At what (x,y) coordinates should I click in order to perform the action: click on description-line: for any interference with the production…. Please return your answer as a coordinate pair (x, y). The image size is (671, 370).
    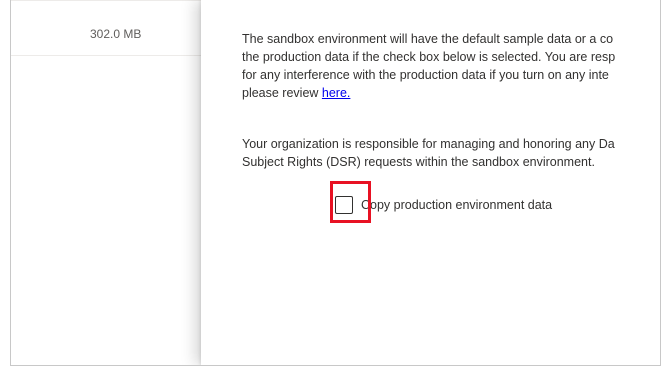
    Looking at the image, I should click on (425, 75).